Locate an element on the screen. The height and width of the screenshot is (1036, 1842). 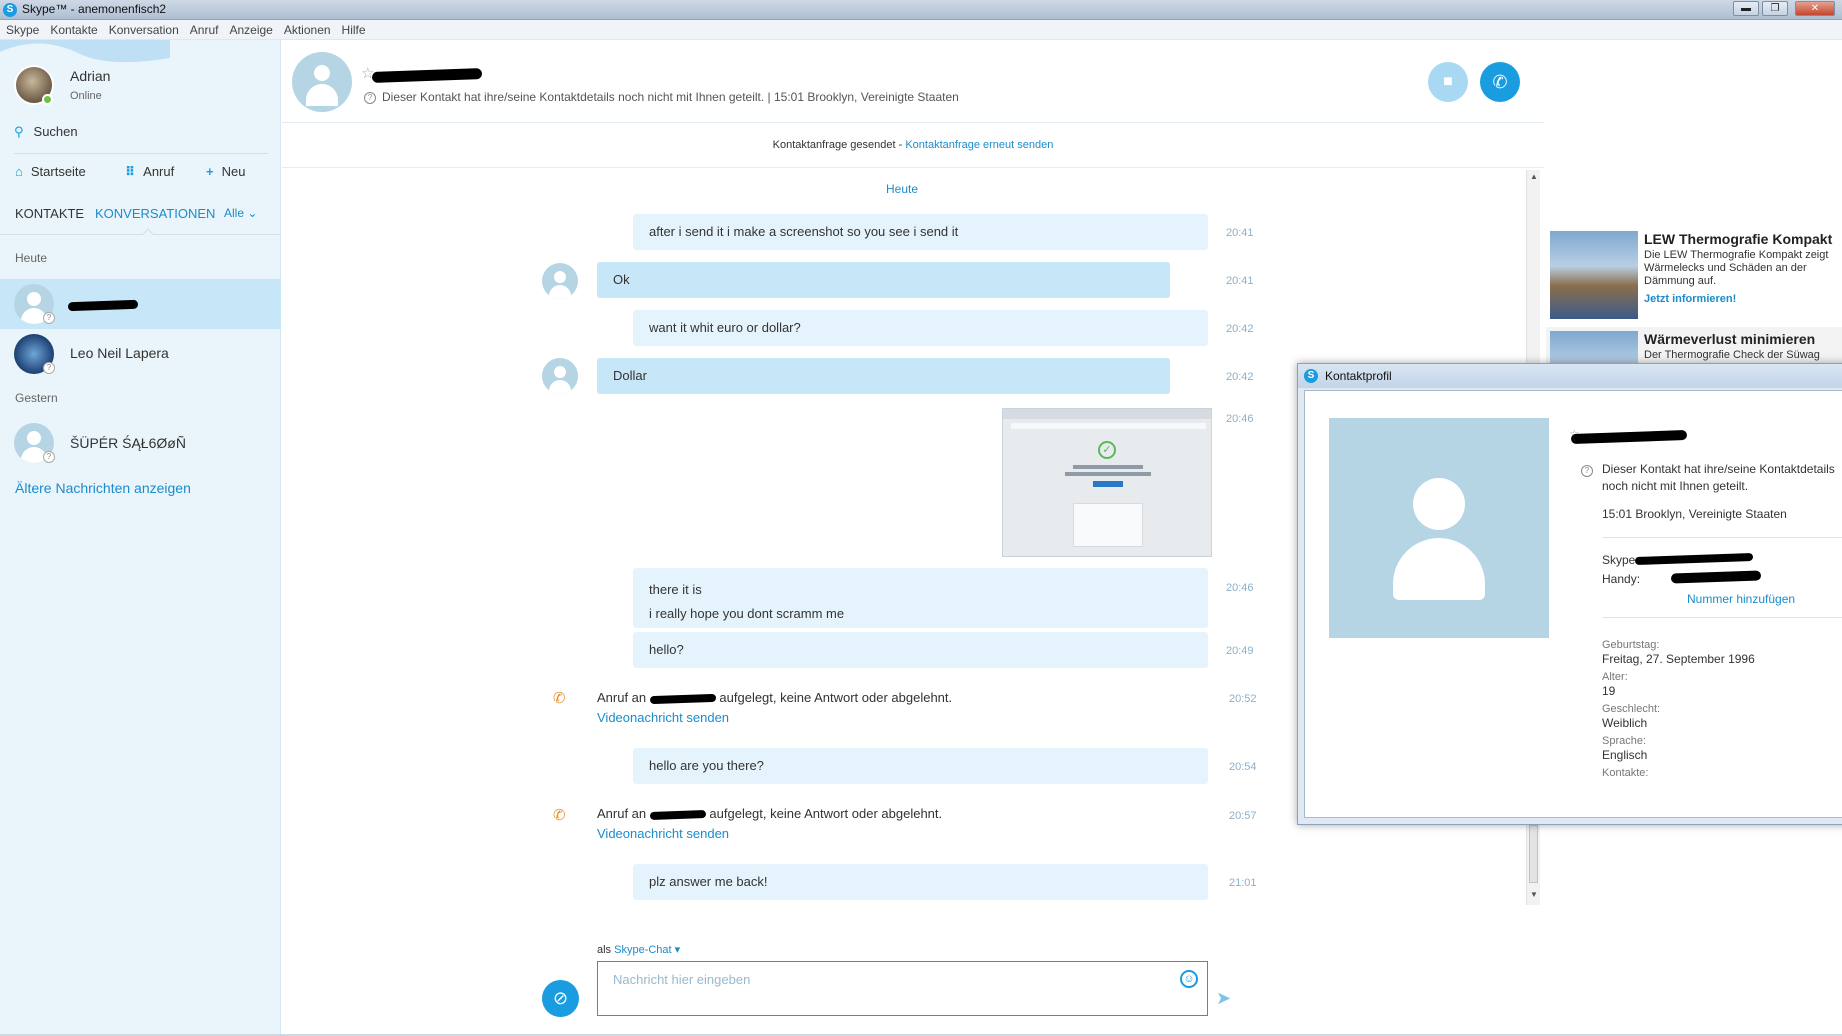
scroll-down-icon: ▼ is located at coordinates (1534, 894).